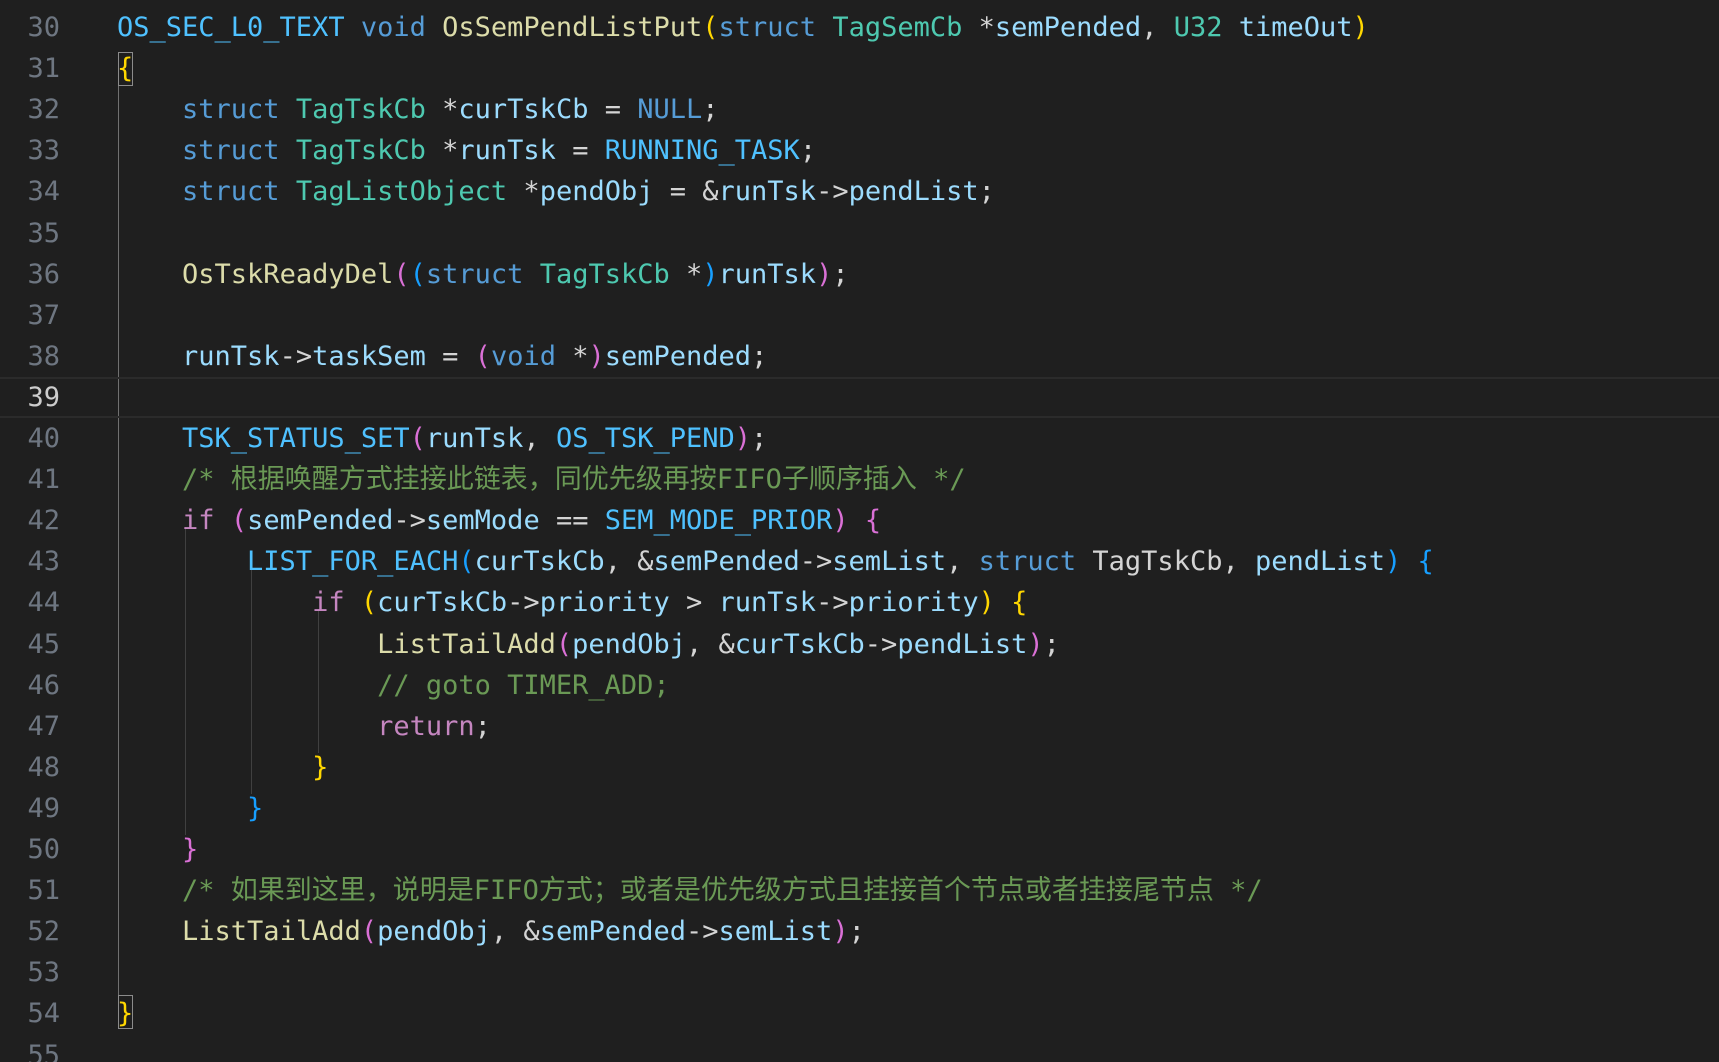  I want to click on line-number: 54, so click(30, 1013).